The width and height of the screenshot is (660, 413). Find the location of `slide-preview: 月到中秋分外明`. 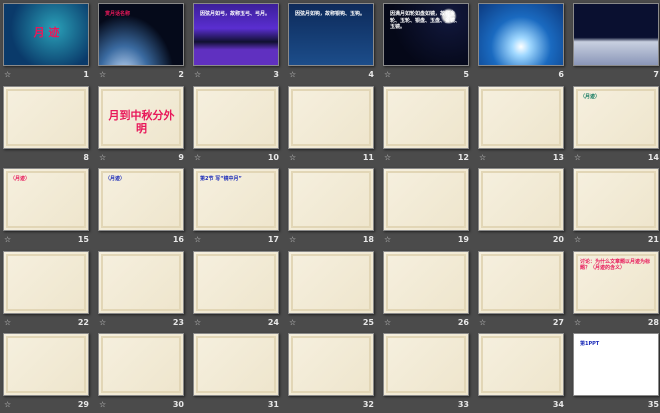

slide-preview: 月到中秋分外明 is located at coordinates (141, 117).